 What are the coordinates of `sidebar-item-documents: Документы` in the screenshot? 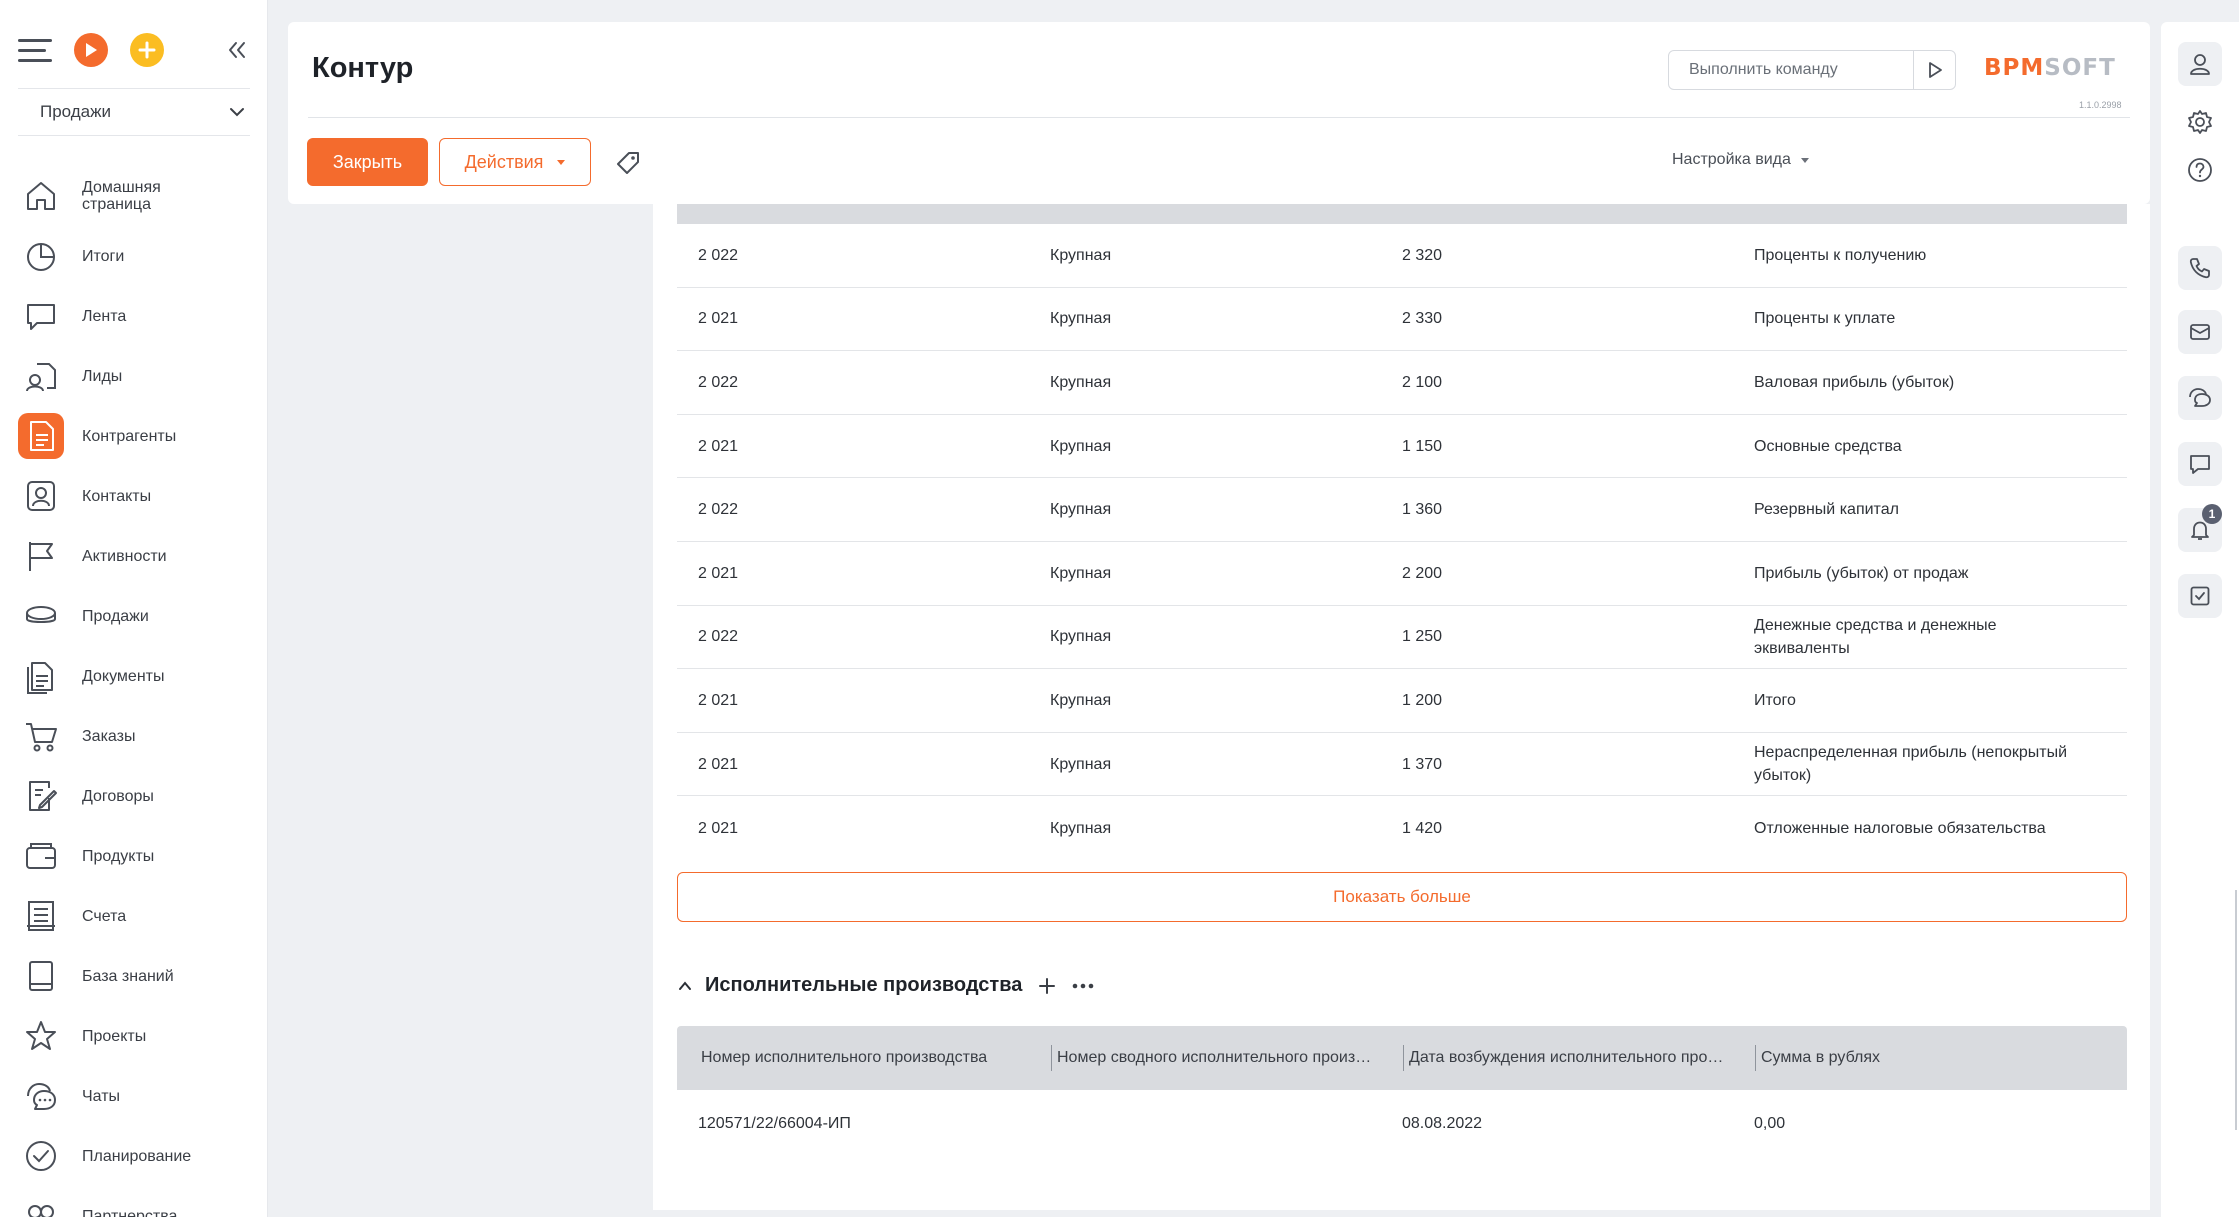 It's located at (138, 676).